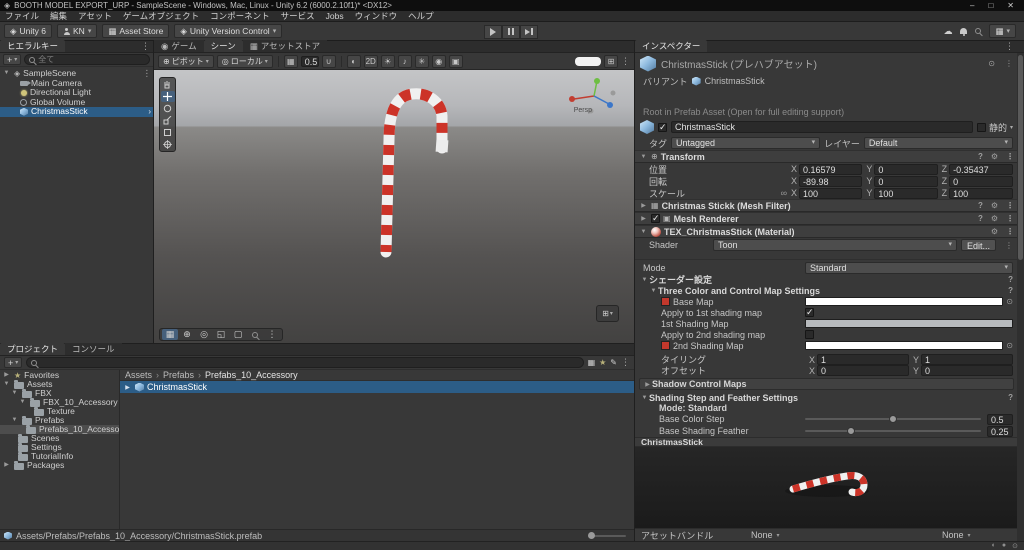 This screenshot has width=1024, height=550. I want to click on overlay-search-icon, so click(255, 334).